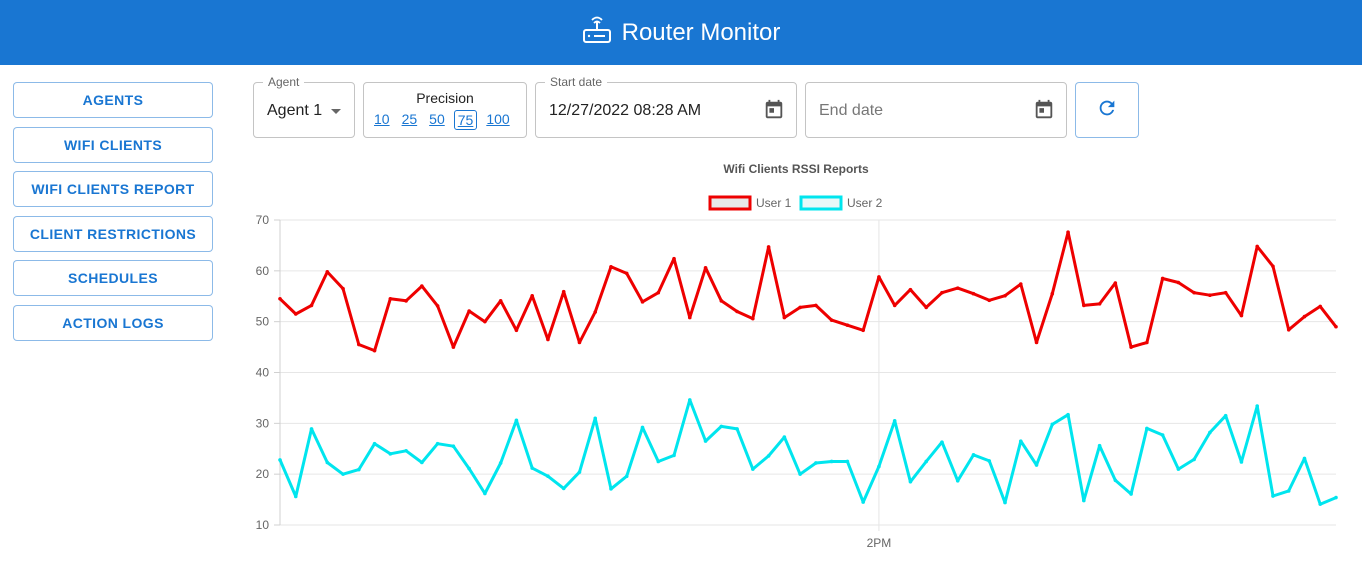 The width and height of the screenshot is (1362, 583). Describe the element at coordinates (576, 82) in the screenshot. I see `start-date-legend: Start date` at that location.